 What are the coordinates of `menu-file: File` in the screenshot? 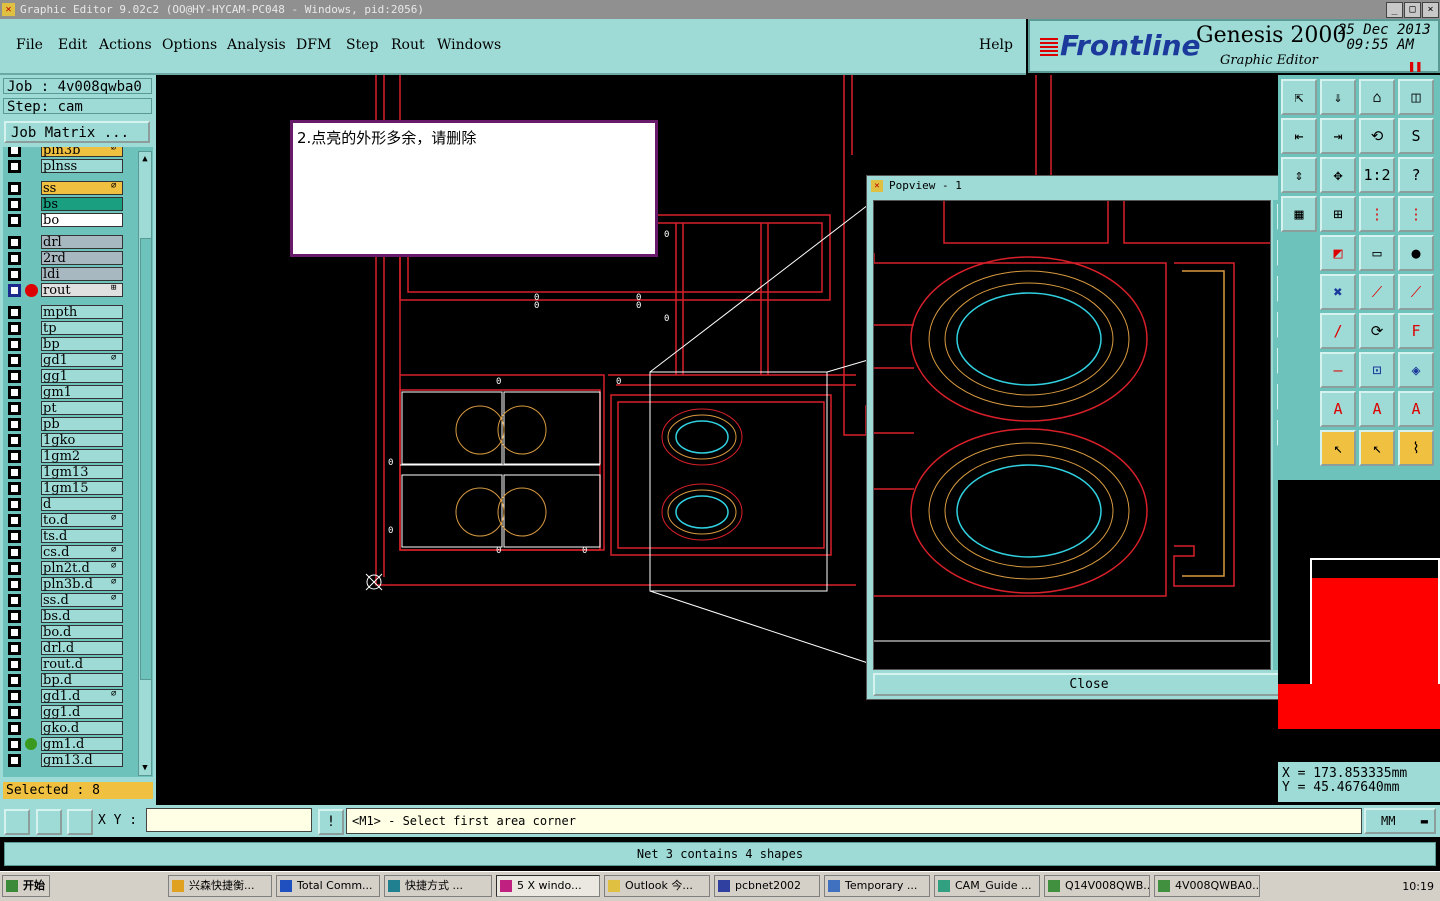 It's located at (29, 45).